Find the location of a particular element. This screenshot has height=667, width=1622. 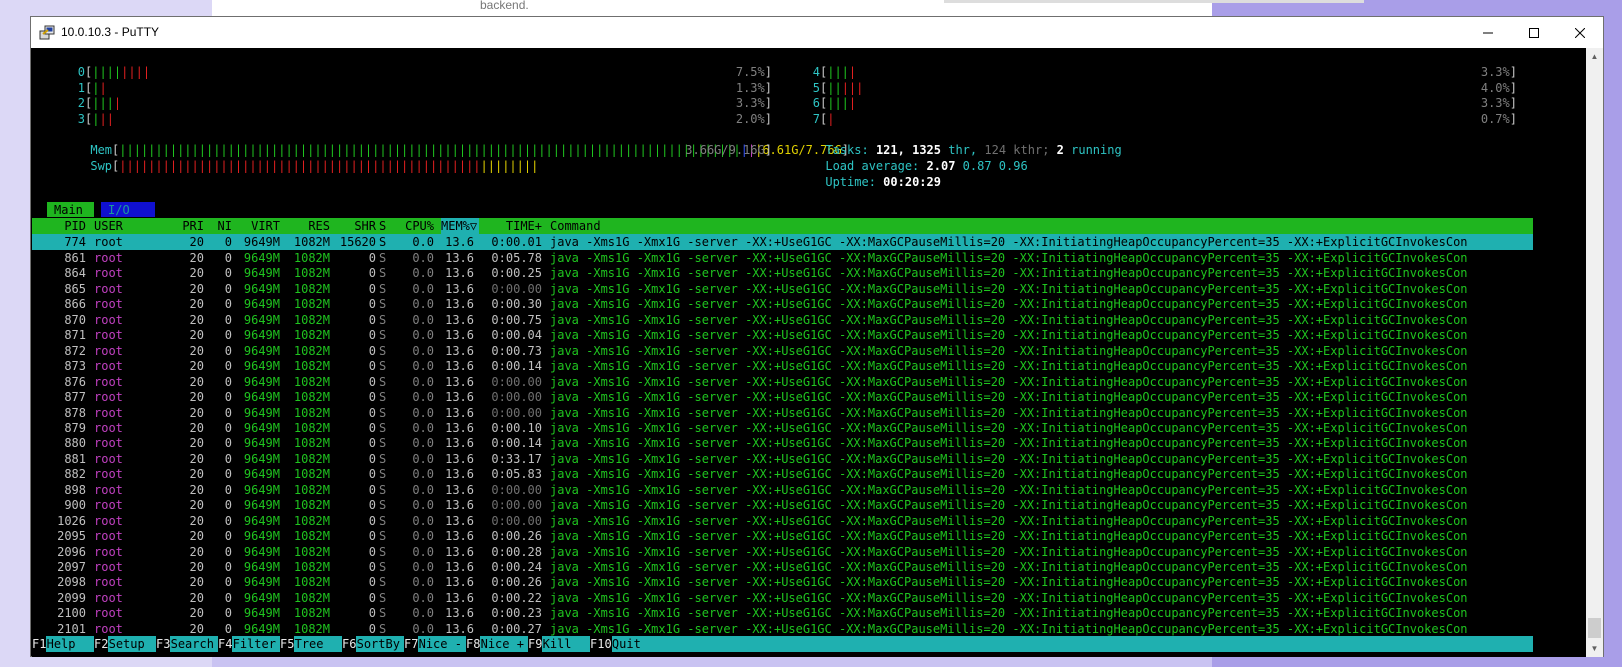

fkey-label: Filter is located at coordinates (254, 644).